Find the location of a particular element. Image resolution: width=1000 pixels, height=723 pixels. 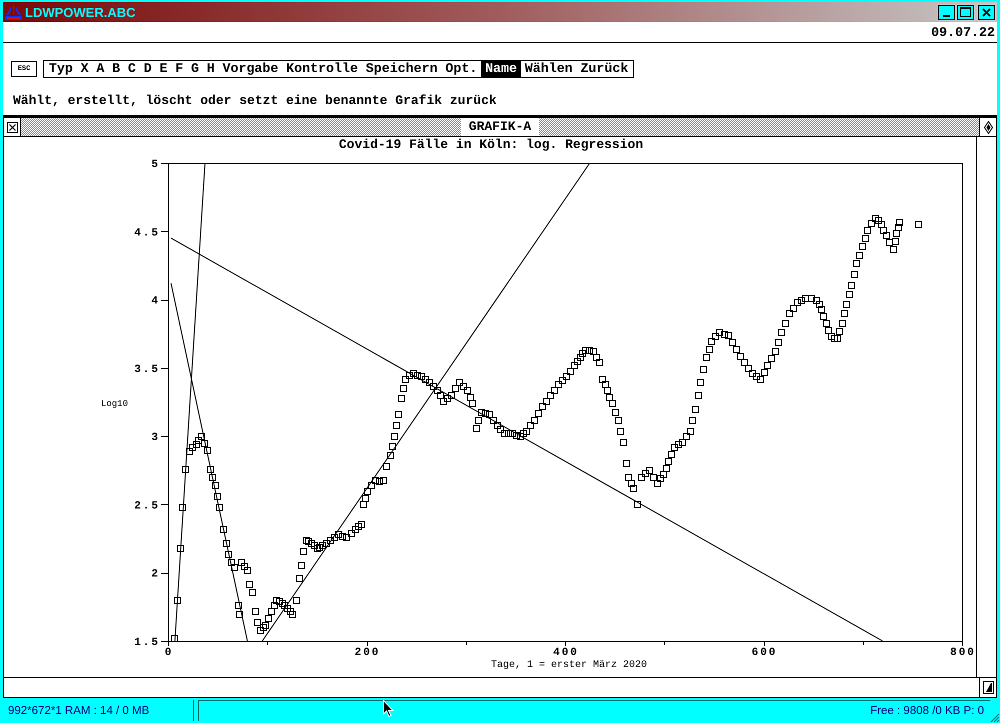

diamond-icon is located at coordinates (988, 127).